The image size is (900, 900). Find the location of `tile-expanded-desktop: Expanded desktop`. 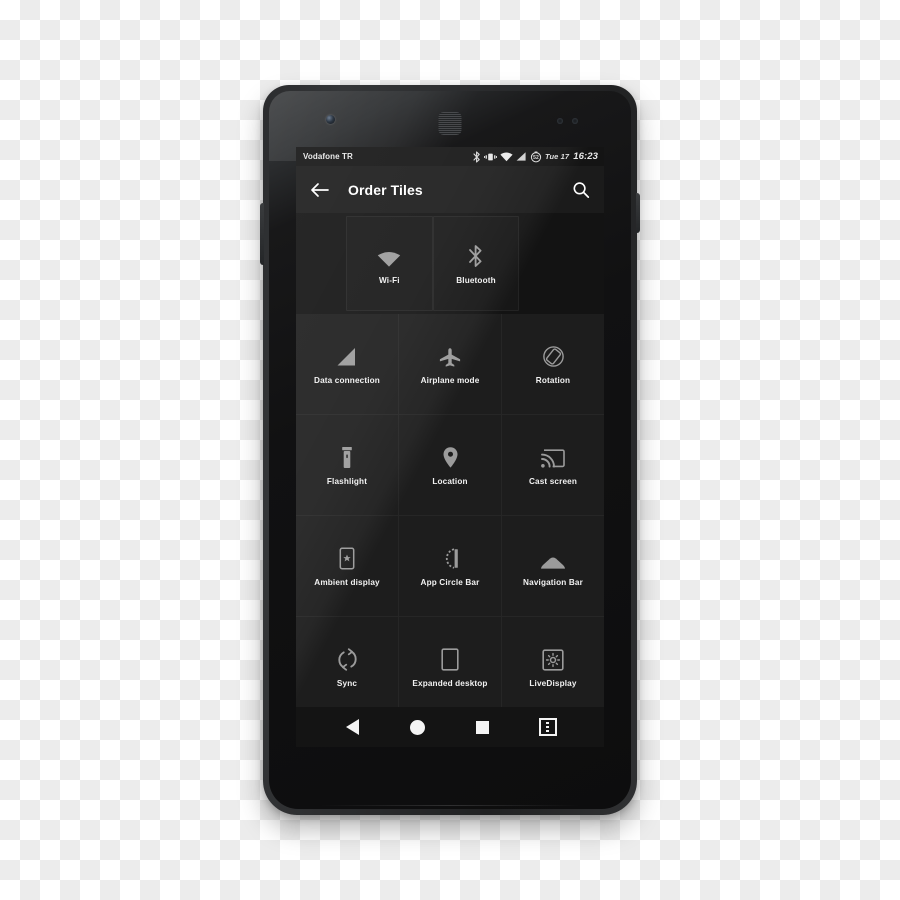

tile-expanded-desktop: Expanded desktop is located at coordinates (450, 667).